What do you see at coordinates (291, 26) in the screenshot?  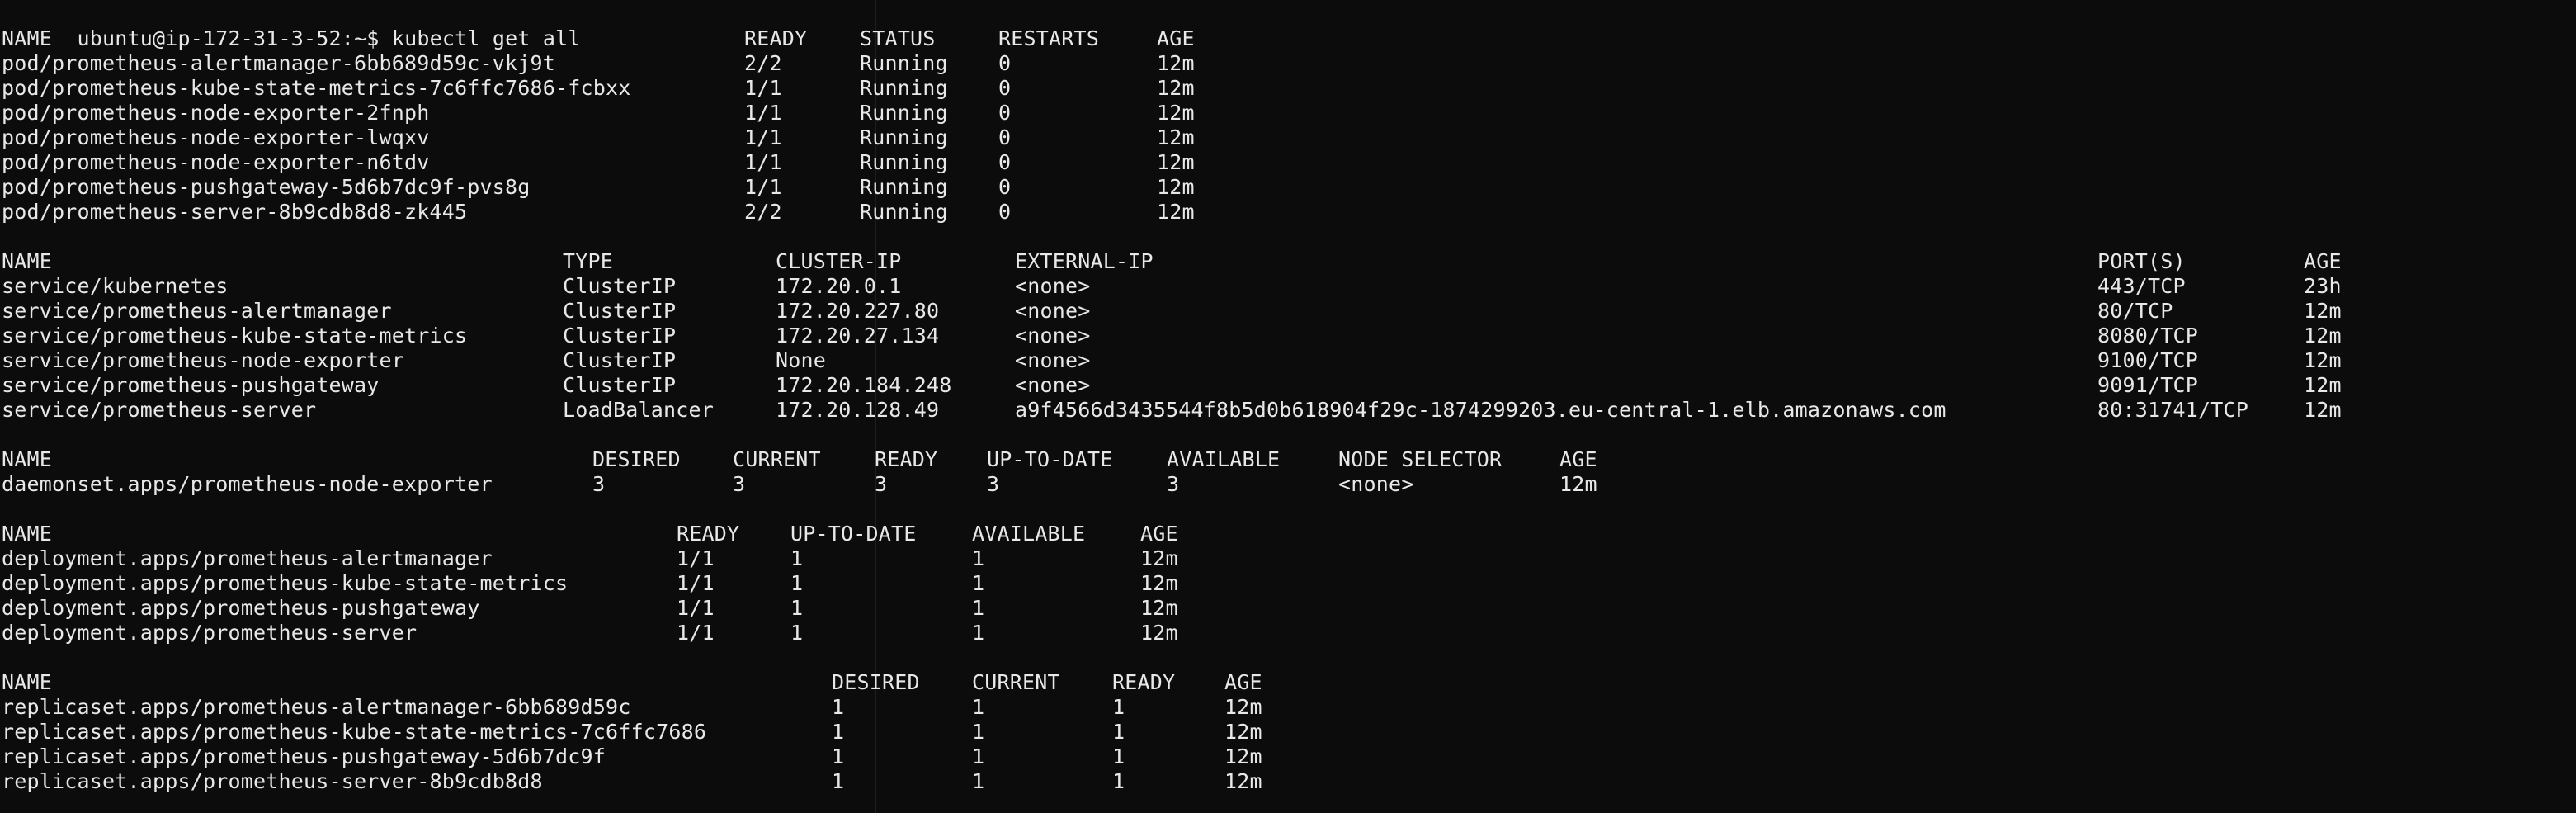 I see `command-line: ubuntu@ip-172-31-3-52:~$ kubectl get all` at bounding box center [291, 26].